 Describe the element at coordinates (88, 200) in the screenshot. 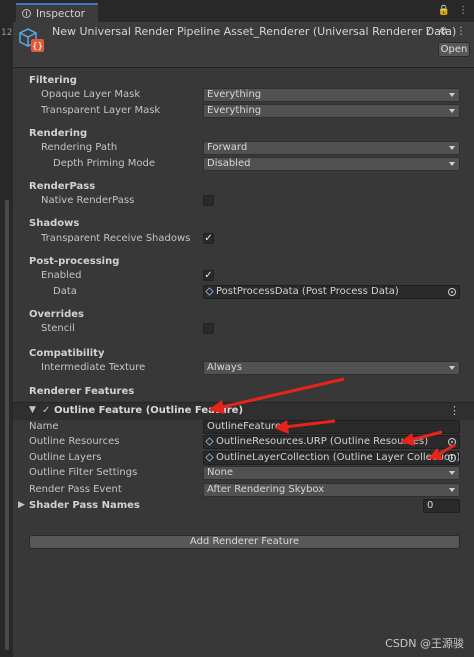

I see `native-renderpass-label: Native RenderPass` at that location.